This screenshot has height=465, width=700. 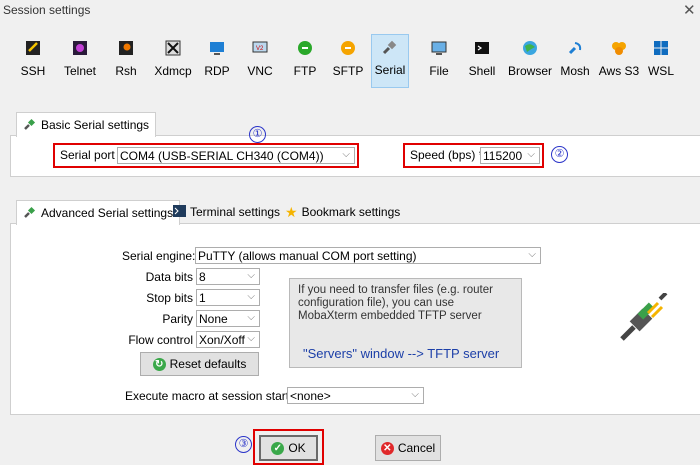 I want to click on parity-select: None ⌵, so click(x=228, y=318).